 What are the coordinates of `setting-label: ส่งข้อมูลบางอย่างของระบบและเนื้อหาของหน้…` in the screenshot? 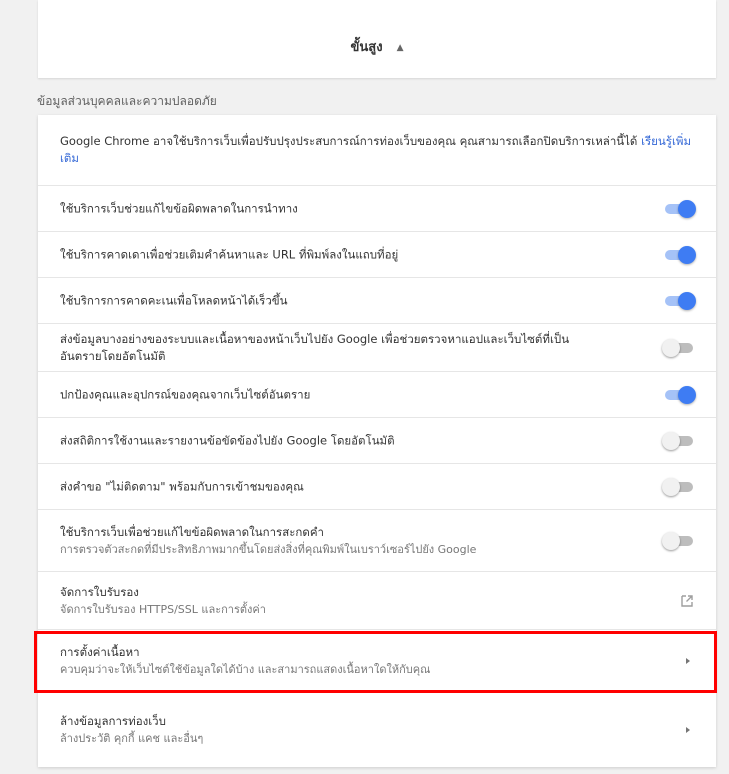 It's located at (315, 347).